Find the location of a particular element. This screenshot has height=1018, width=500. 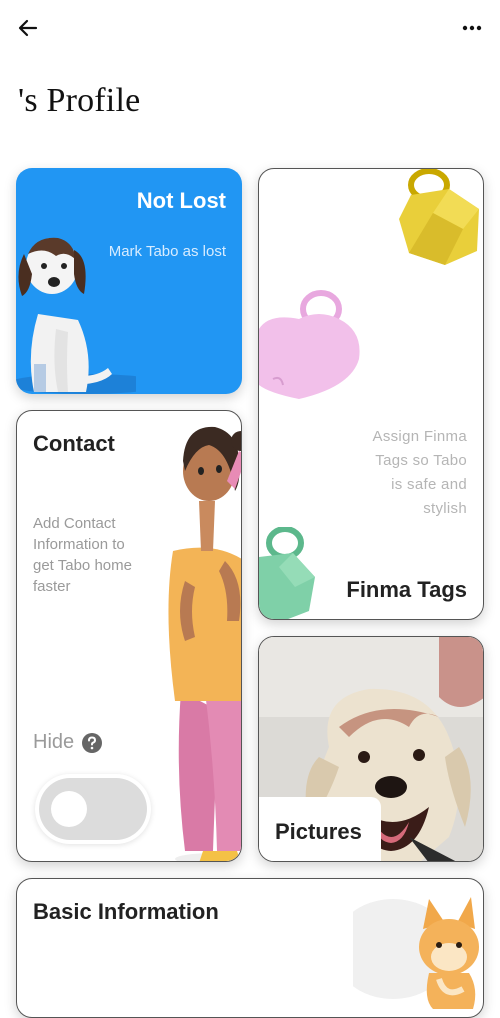

green-tag-illustration is located at coordinates (287, 573).